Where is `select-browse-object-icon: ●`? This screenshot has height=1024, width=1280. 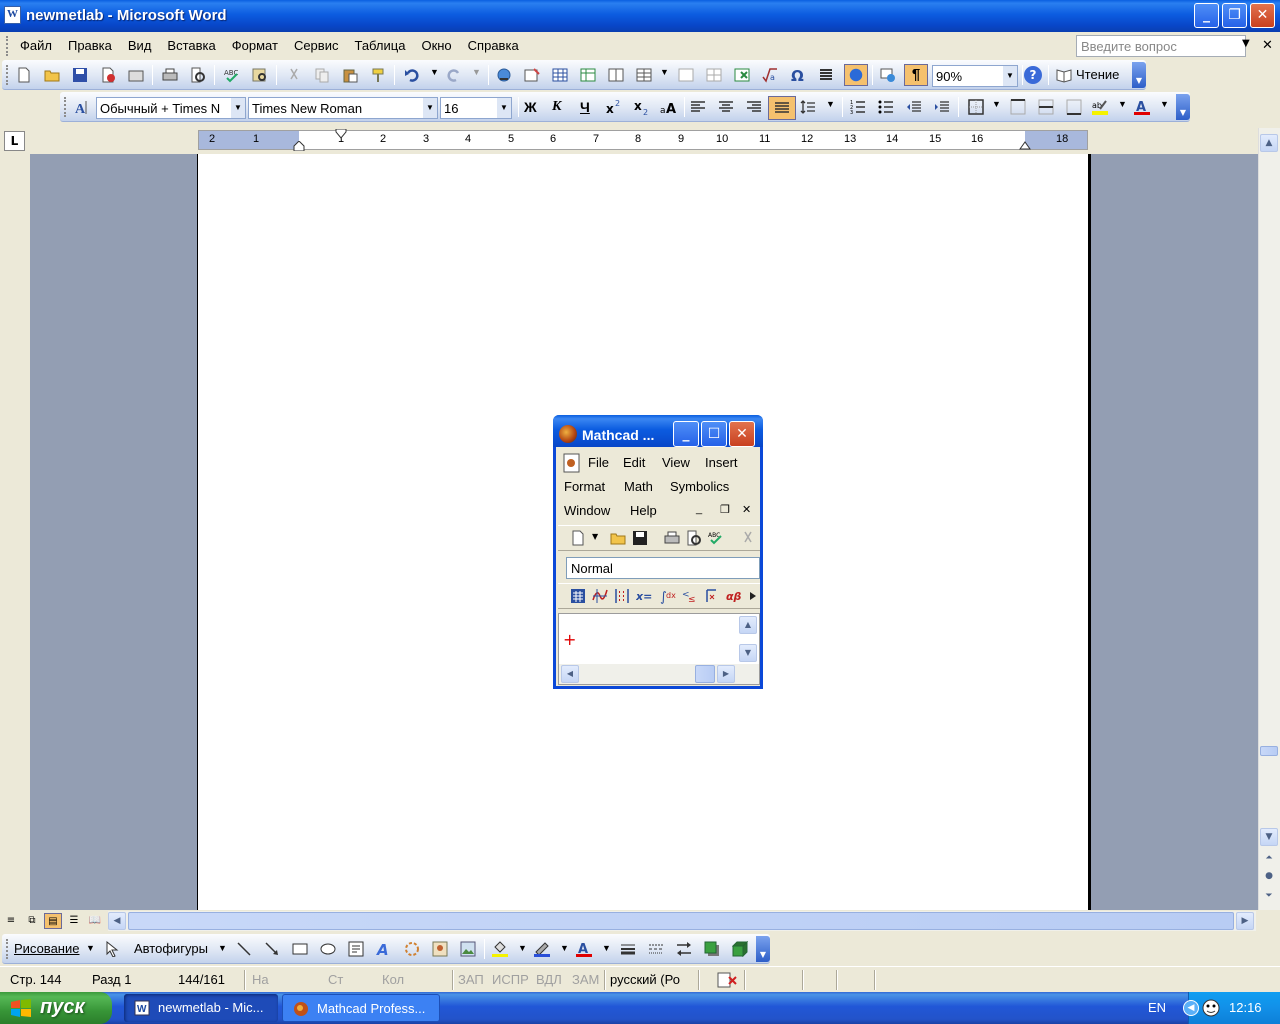
select-browse-object-icon: ● is located at coordinates (1269, 877).